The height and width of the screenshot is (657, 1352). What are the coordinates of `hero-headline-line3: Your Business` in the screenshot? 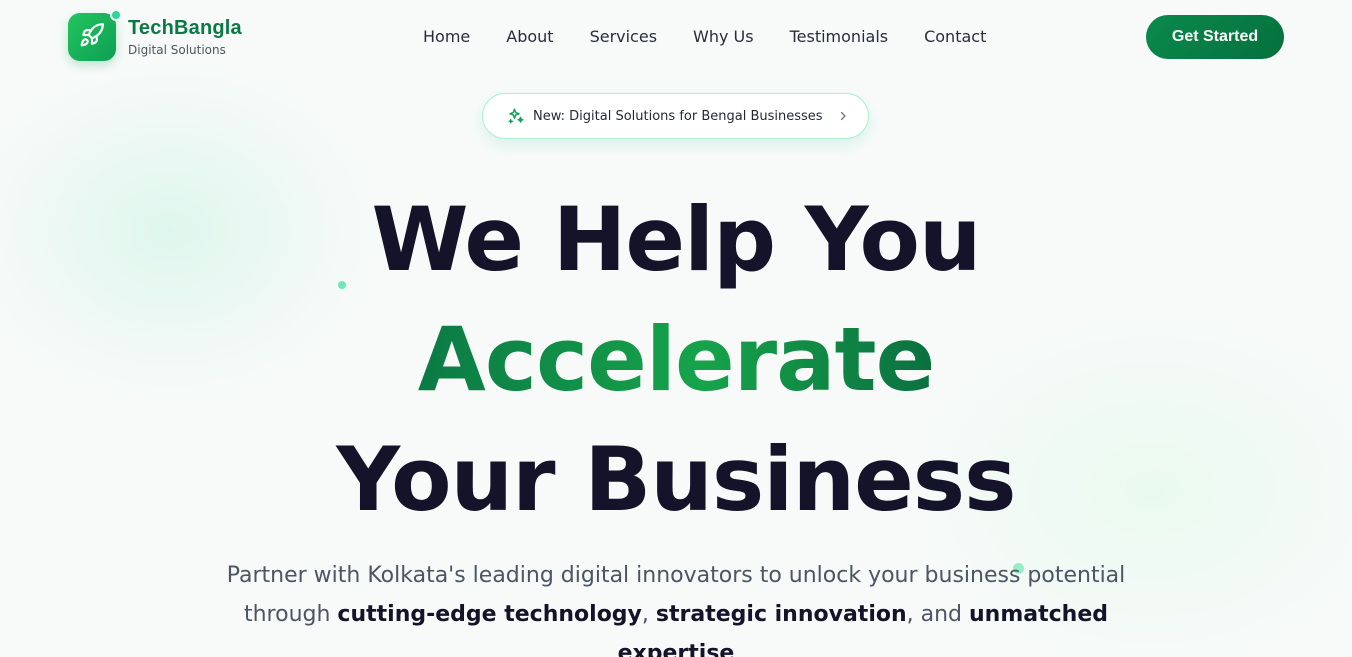 It's located at (676, 479).